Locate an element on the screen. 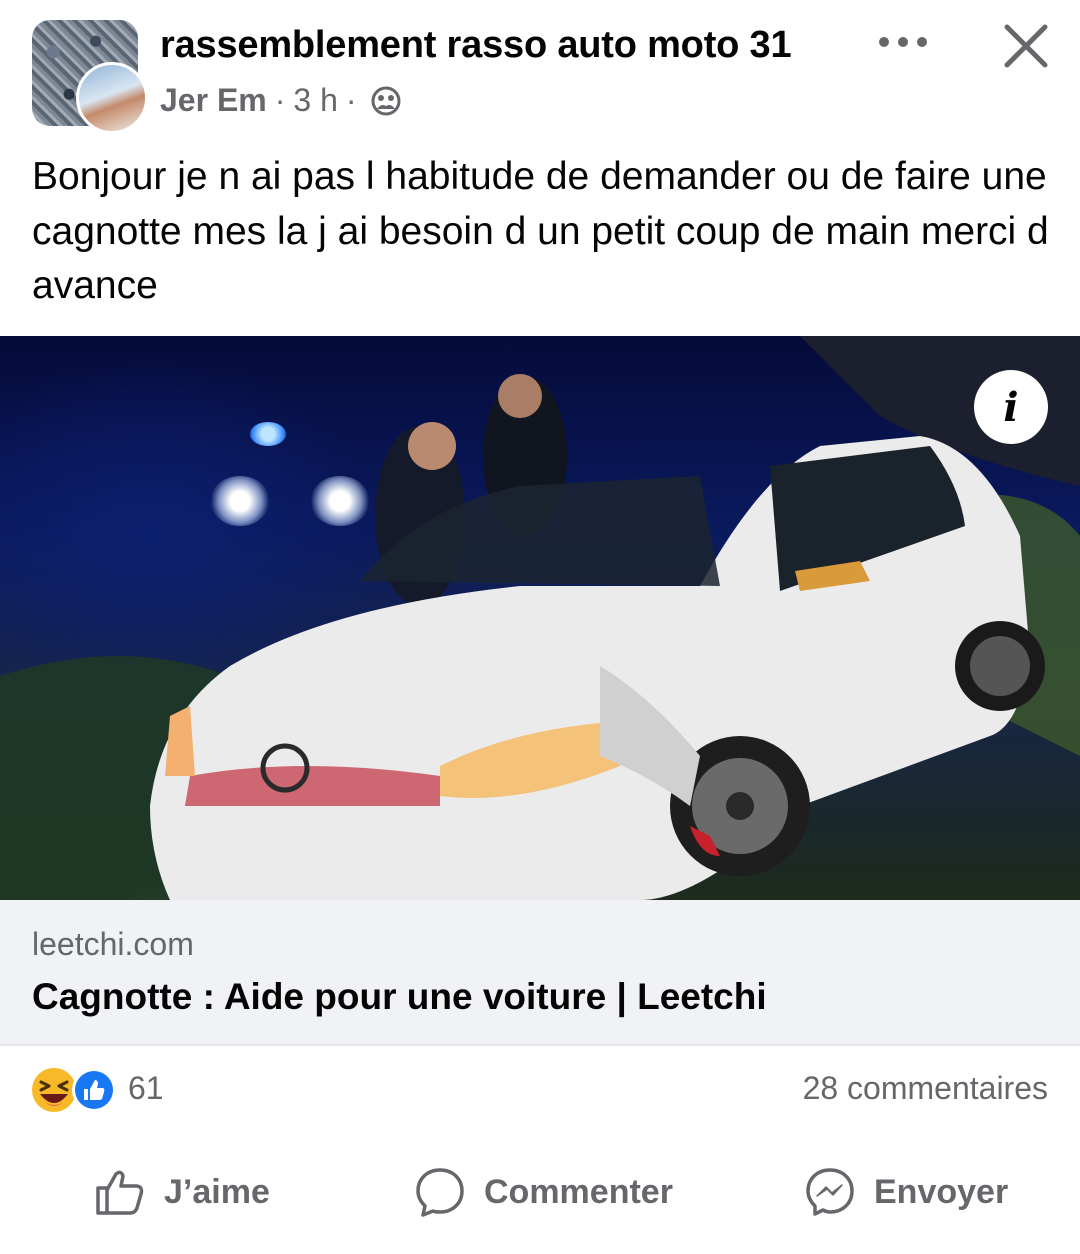 This screenshot has height=1254, width=1080. comment-icon is located at coordinates (440, 1192).